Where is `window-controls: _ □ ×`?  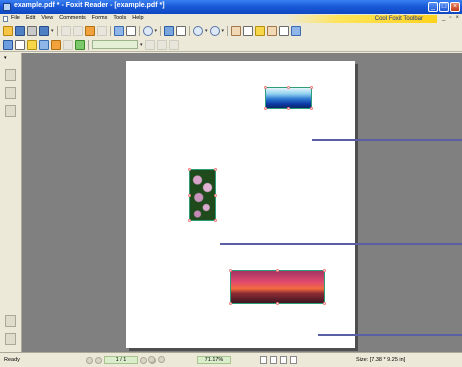 window-controls: _ □ × is located at coordinates (444, 7).